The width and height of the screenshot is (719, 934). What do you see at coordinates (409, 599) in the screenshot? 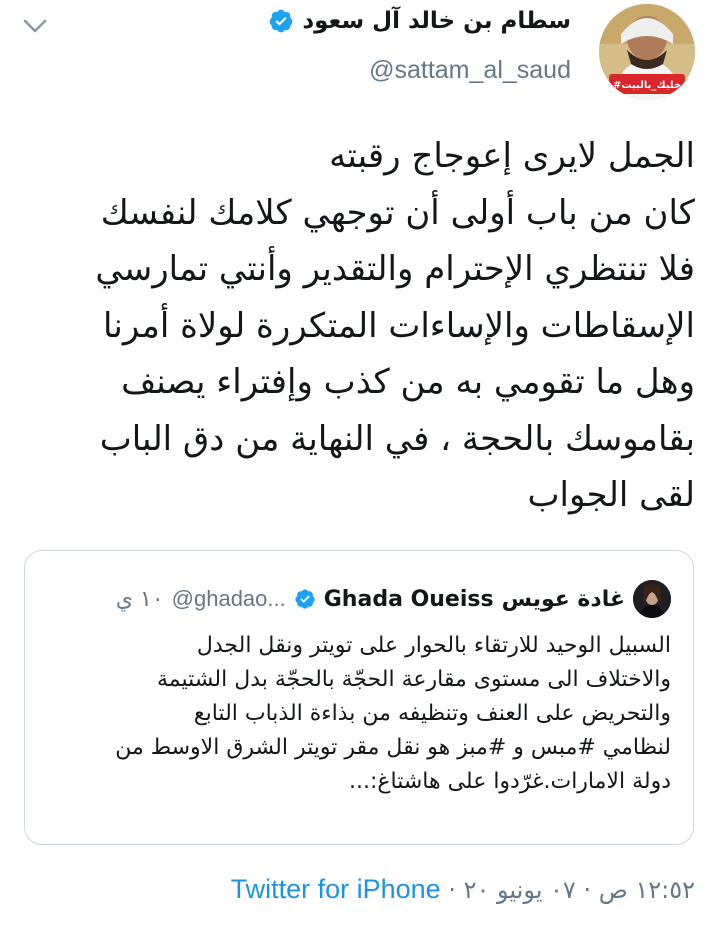
I see `quoted-display-name-en: Ghada Oueiss` at bounding box center [409, 599].